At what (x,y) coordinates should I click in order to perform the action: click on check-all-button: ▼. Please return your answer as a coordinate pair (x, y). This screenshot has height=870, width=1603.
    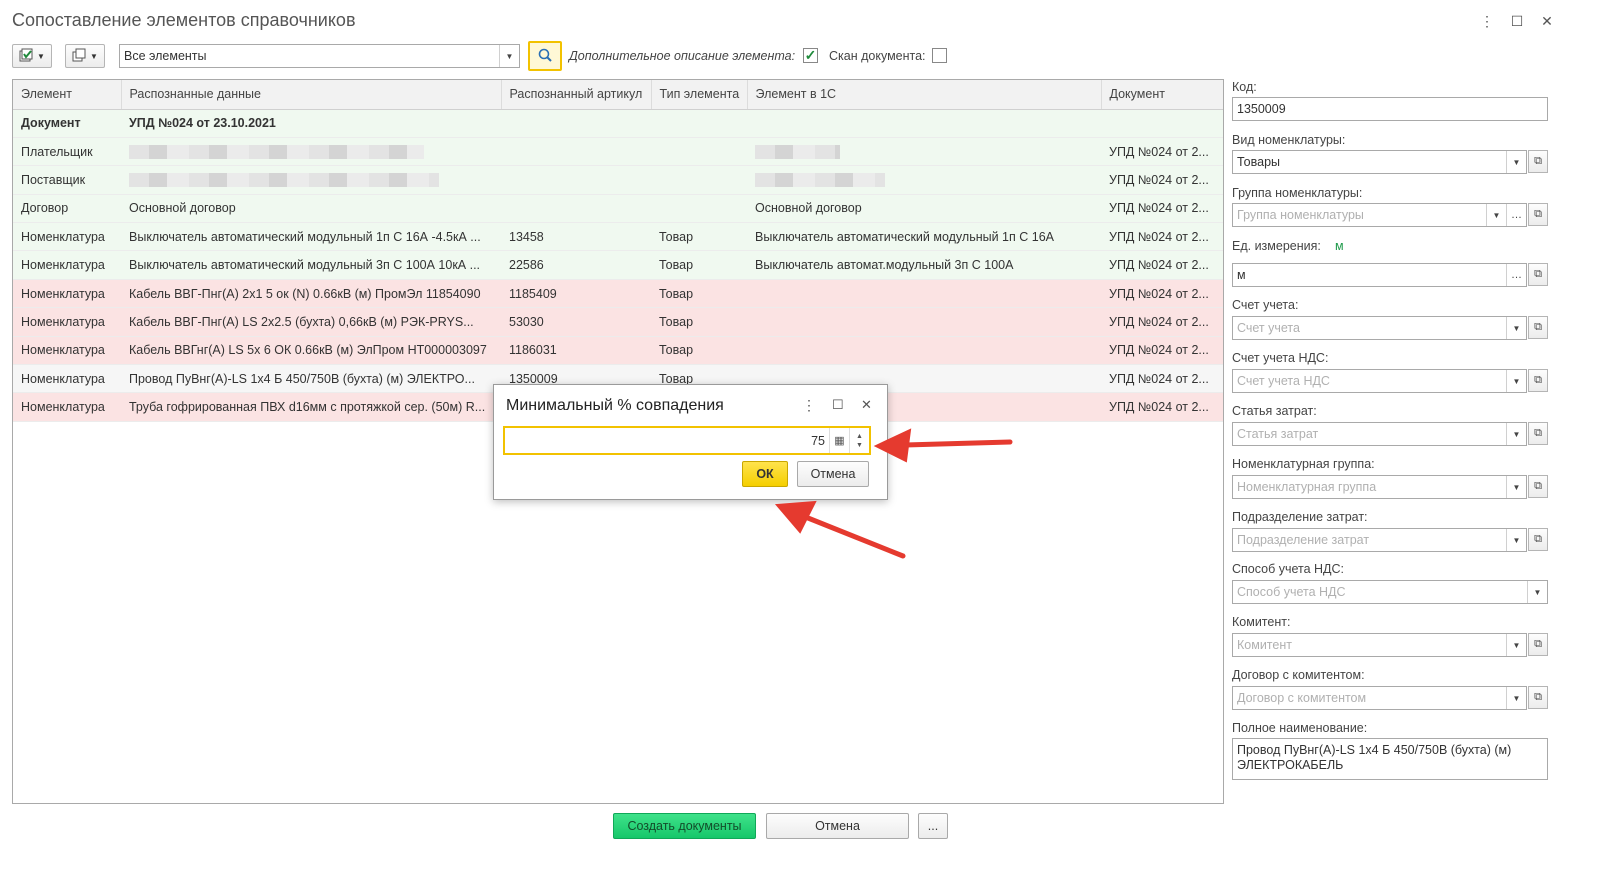
    Looking at the image, I should click on (32, 56).